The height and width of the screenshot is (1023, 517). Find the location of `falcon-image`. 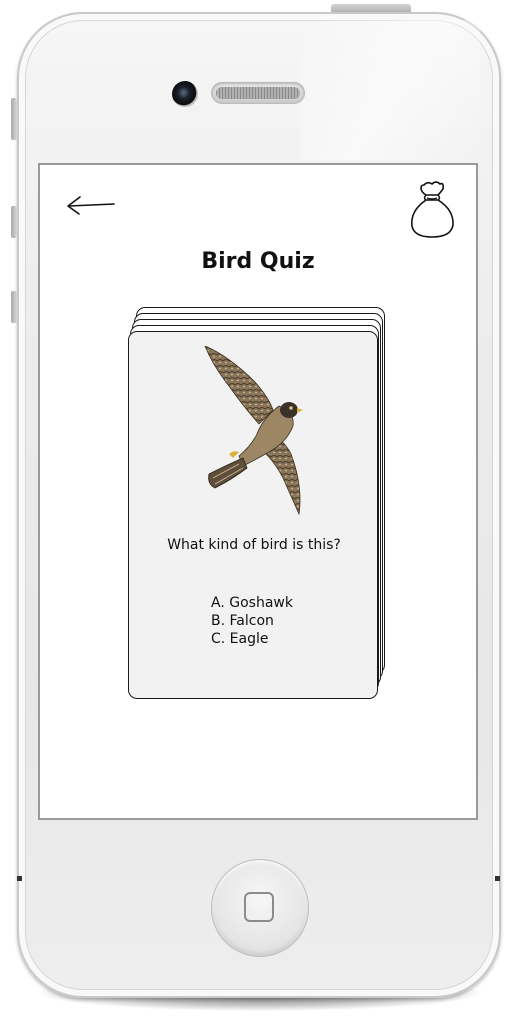

falcon-image is located at coordinates (253, 431).